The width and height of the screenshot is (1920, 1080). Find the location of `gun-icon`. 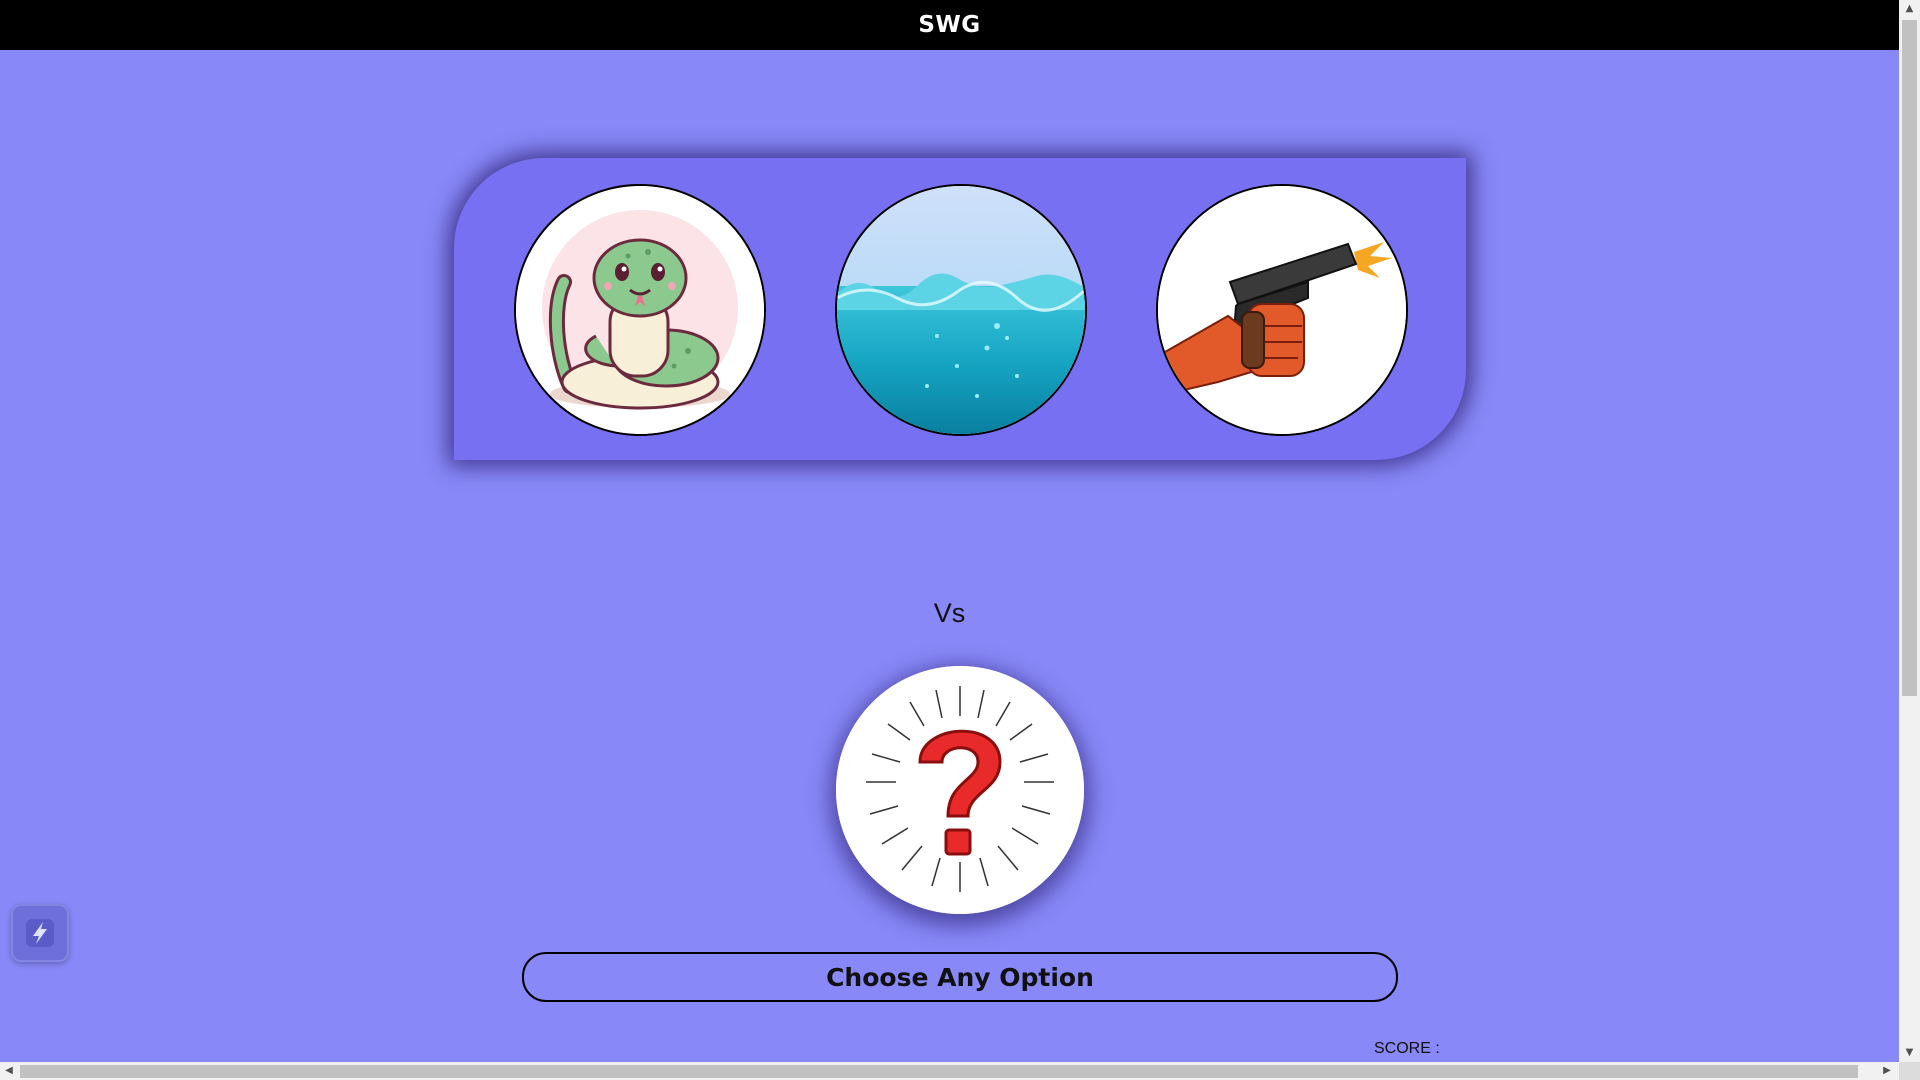

gun-icon is located at coordinates (1282, 310).